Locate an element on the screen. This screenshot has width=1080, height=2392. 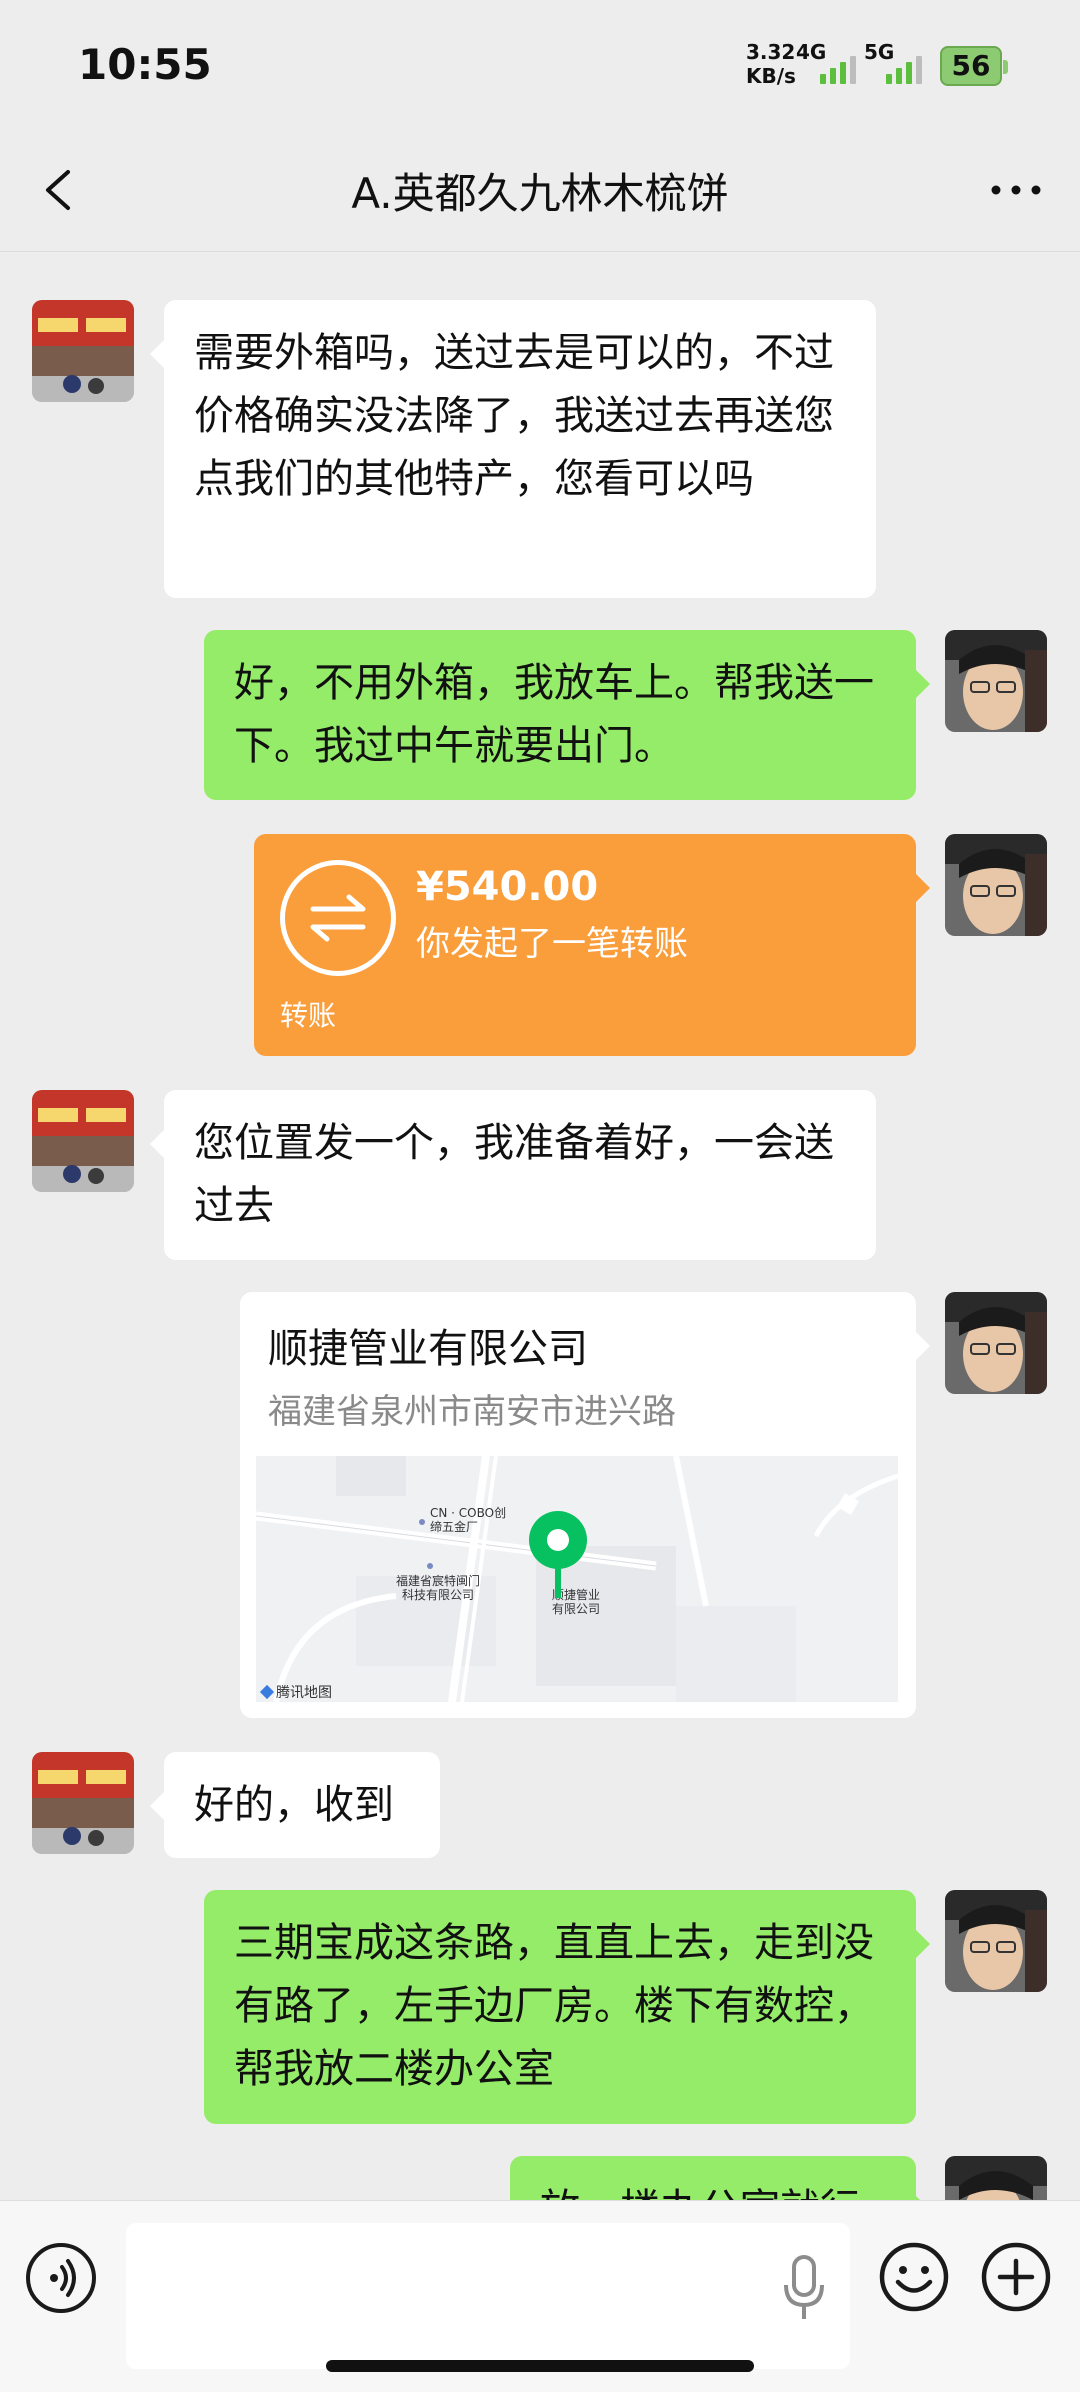
microphone-icon is located at coordinates (804, 2288).